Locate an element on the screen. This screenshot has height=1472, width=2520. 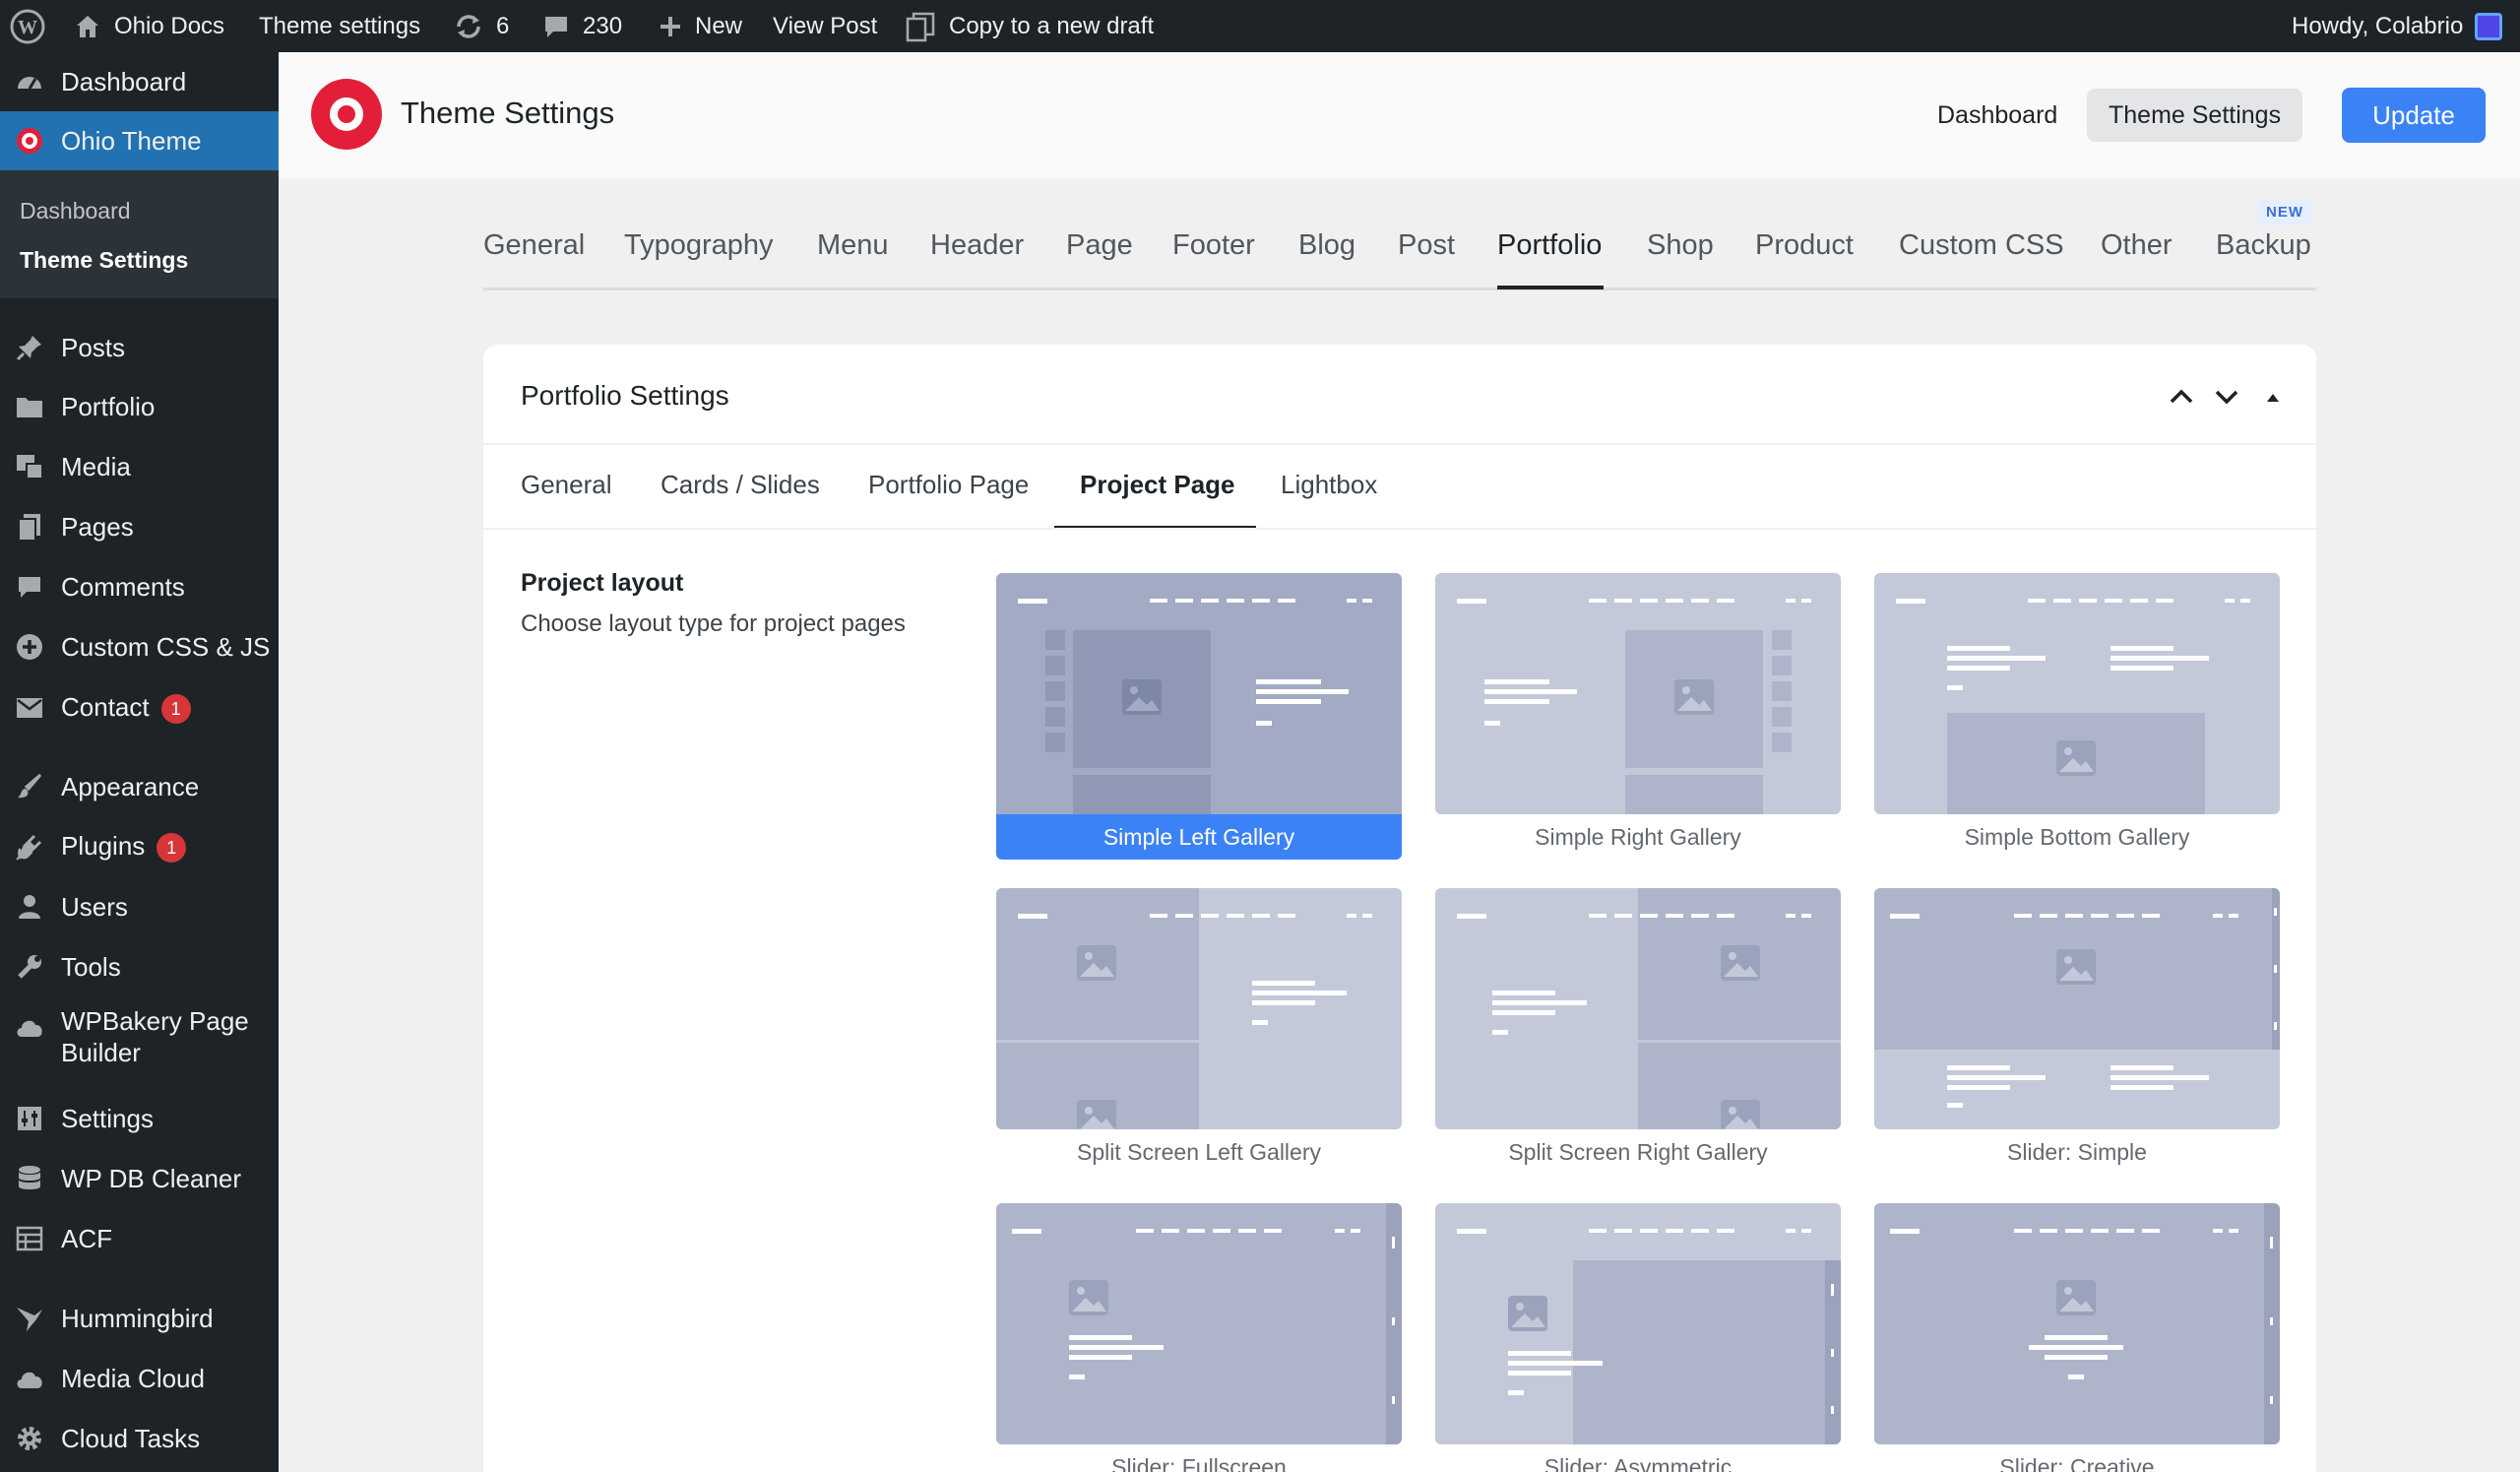
sidebar-item-contact: Contact 1 is located at coordinates (139, 707).